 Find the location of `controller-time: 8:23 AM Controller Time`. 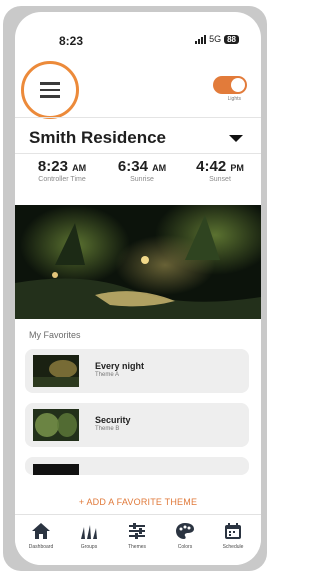

controller-time: 8:23 AM Controller Time is located at coordinates (62, 170).